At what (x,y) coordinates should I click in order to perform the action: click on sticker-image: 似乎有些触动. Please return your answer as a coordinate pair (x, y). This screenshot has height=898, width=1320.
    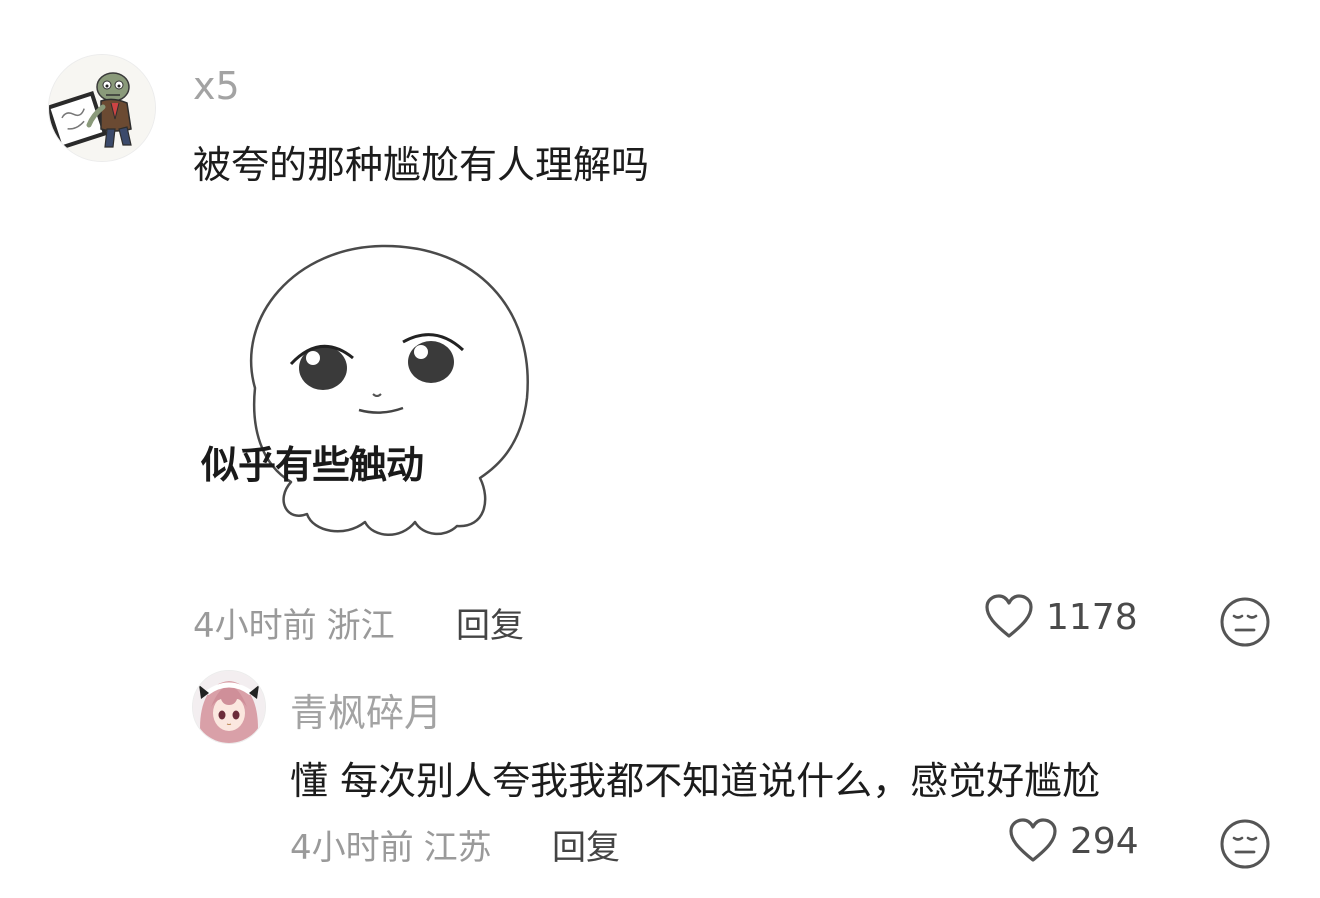
    Looking at the image, I should click on (367, 390).